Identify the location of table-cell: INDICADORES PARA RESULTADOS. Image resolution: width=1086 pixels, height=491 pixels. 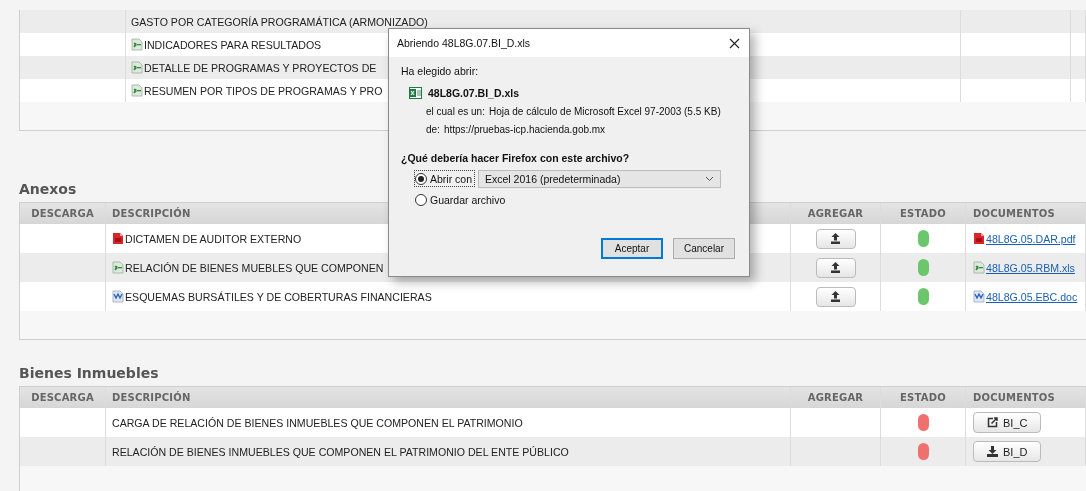
(233, 44).